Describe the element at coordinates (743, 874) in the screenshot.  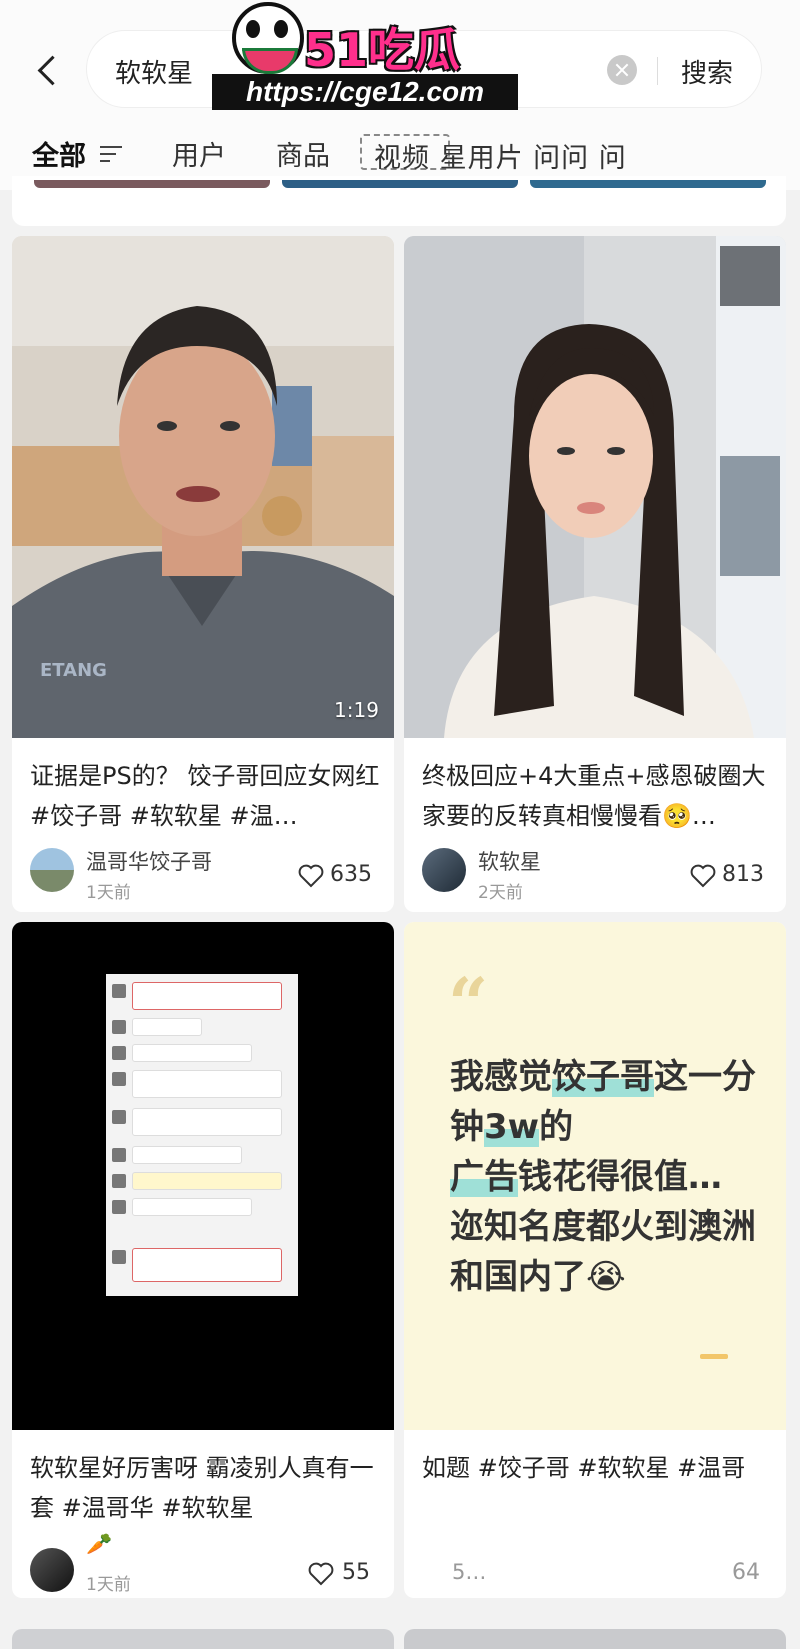
I see `like-count: 813` at that location.